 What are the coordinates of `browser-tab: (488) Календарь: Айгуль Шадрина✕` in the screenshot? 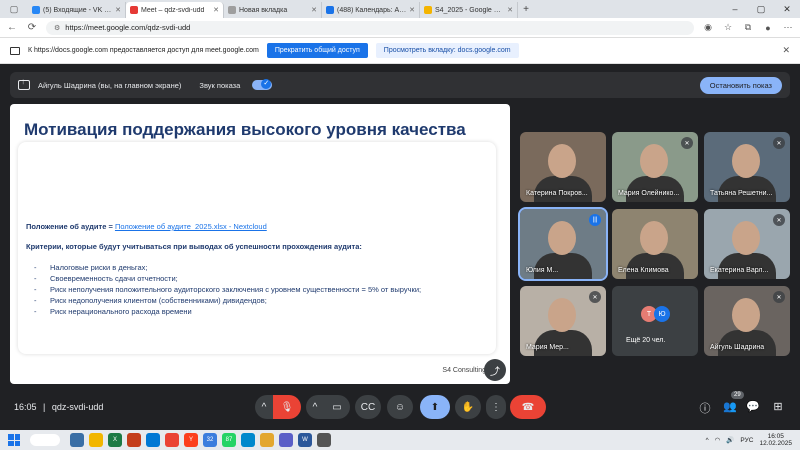 It's located at (371, 10).